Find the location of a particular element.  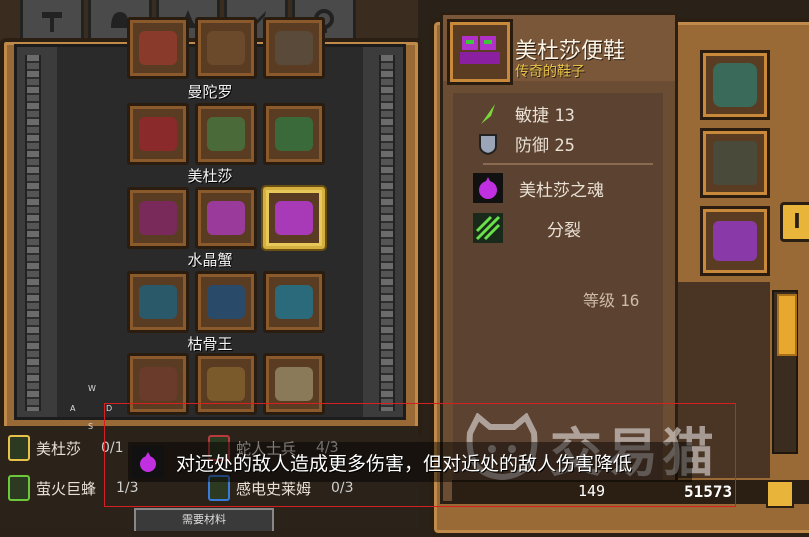

group-label: 枯骨王 is located at coordinates (210, 344).